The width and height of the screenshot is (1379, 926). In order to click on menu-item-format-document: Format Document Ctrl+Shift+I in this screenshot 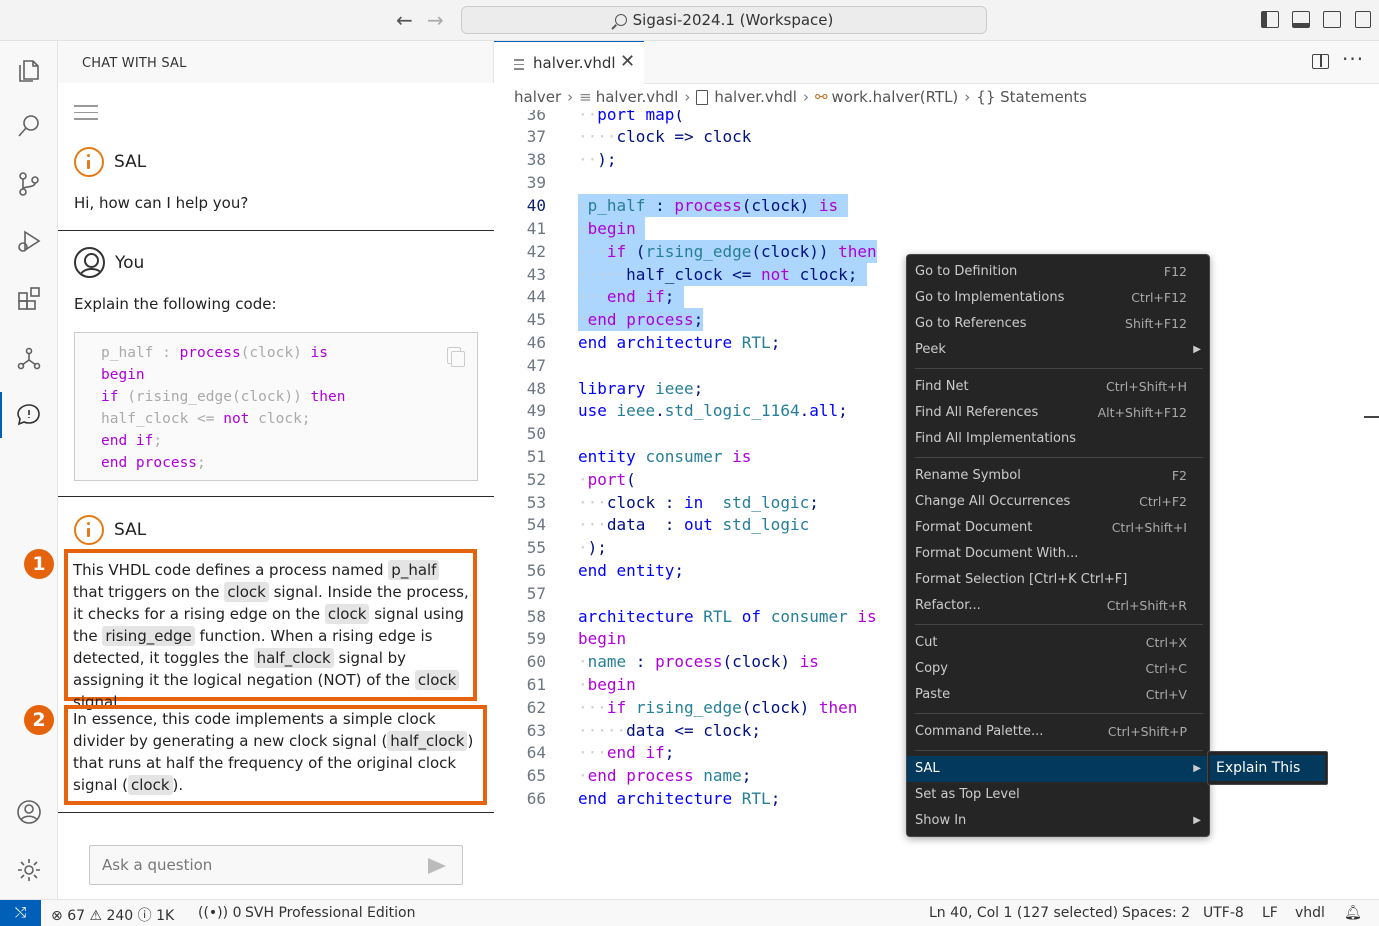, I will do `click(1058, 528)`.